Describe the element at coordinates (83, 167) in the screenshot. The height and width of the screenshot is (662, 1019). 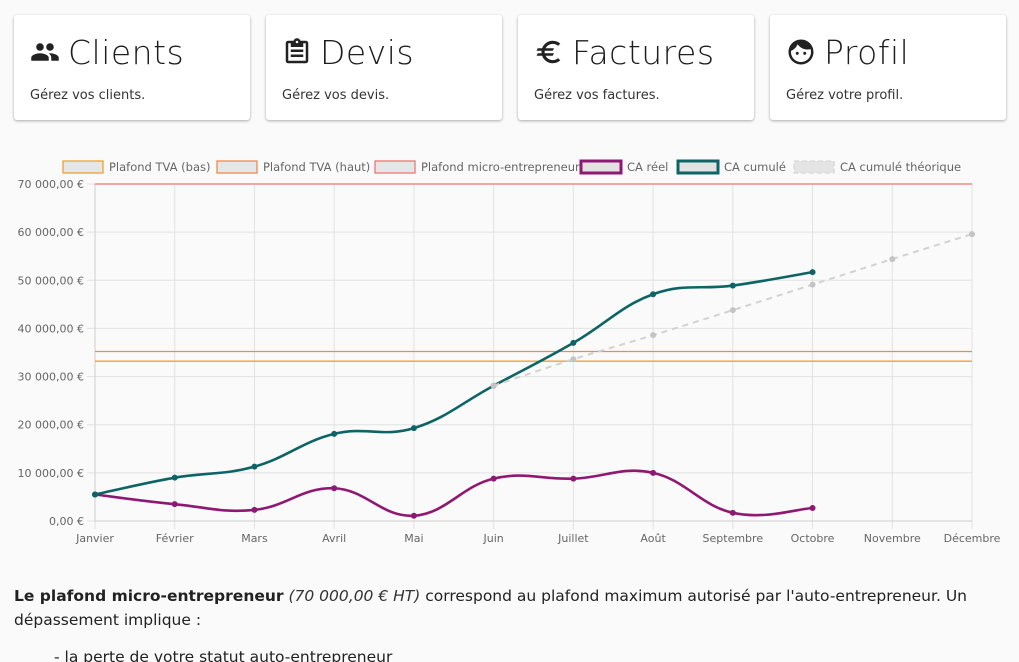
I see `legend-swatch-plafond-tva-bas-` at that location.